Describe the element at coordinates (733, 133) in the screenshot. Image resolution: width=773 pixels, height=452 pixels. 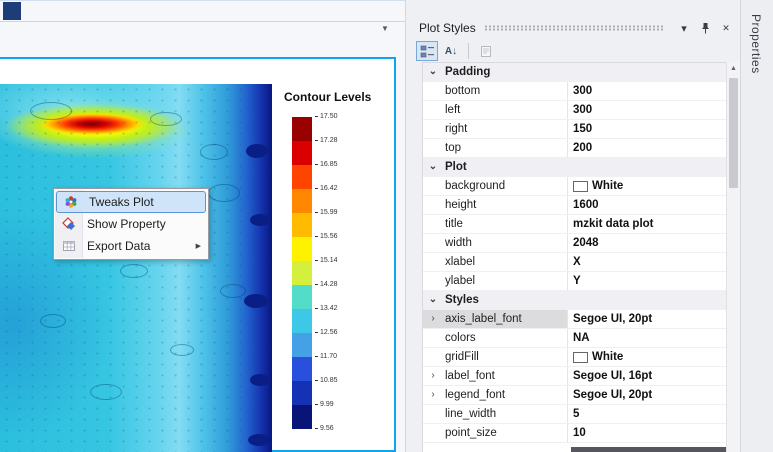
I see `scrollbar-thumb` at that location.